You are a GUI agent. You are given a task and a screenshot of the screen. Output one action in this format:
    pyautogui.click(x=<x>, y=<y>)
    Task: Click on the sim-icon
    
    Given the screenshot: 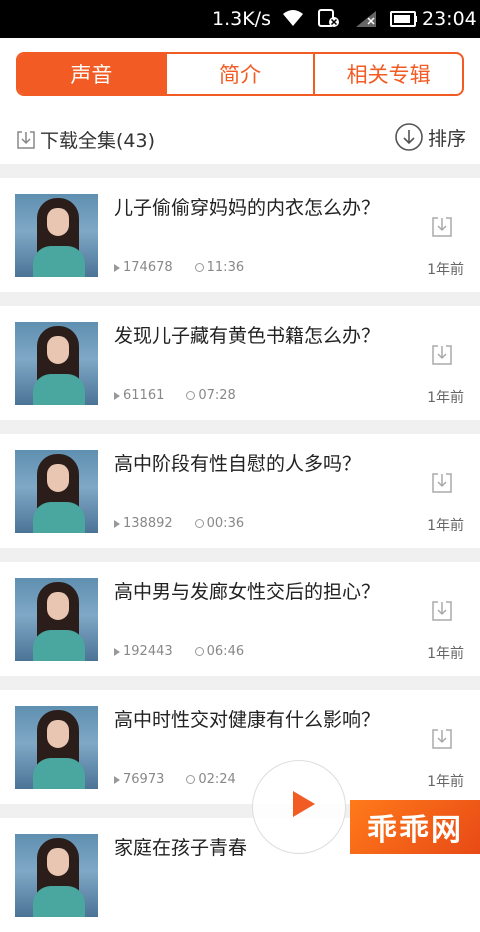 What is the action you would take?
    pyautogui.click(x=328, y=18)
    